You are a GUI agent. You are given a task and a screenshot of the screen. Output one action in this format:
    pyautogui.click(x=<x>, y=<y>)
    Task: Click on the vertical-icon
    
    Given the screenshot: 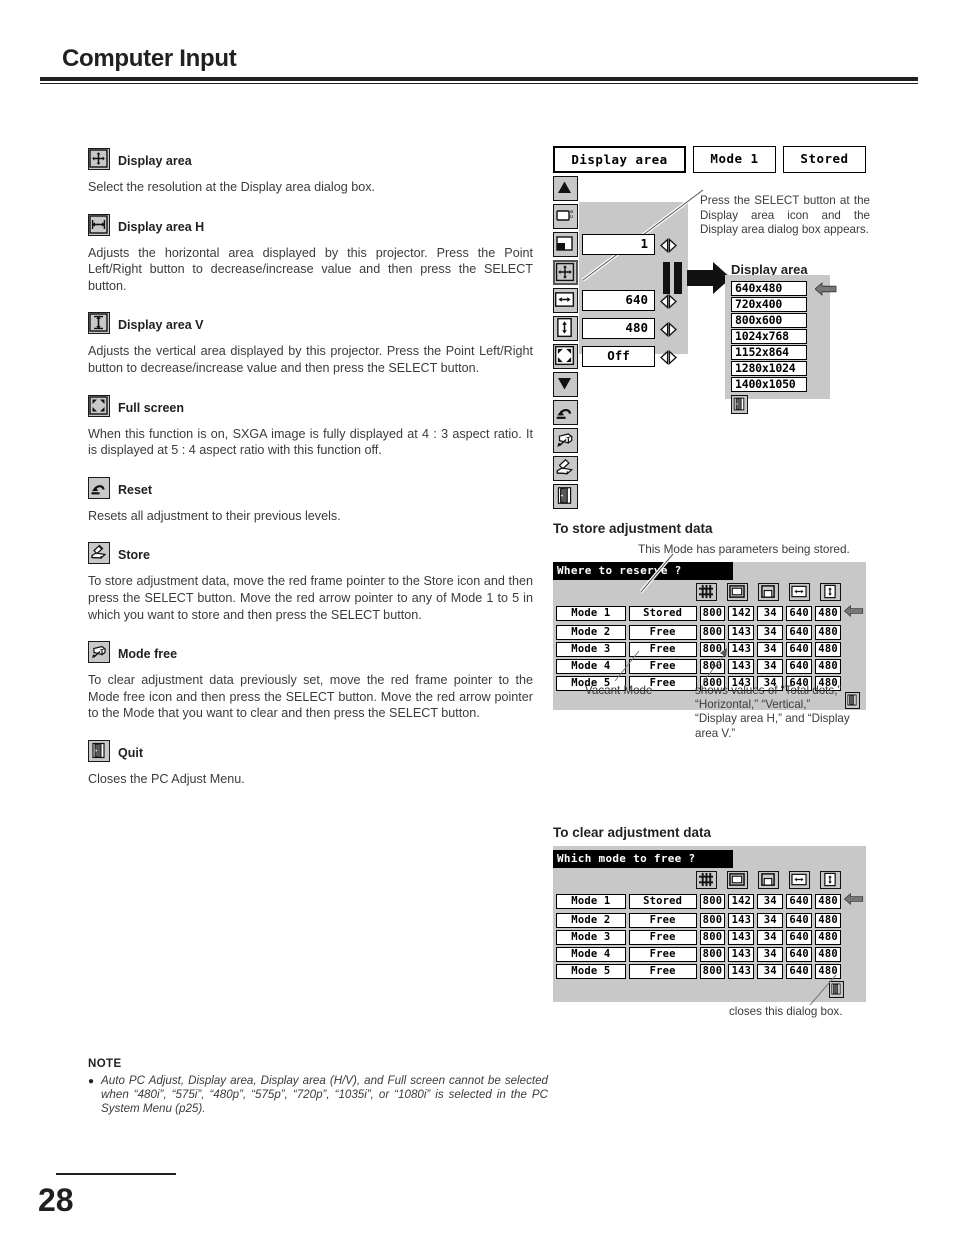 What is the action you would take?
    pyautogui.click(x=768, y=880)
    